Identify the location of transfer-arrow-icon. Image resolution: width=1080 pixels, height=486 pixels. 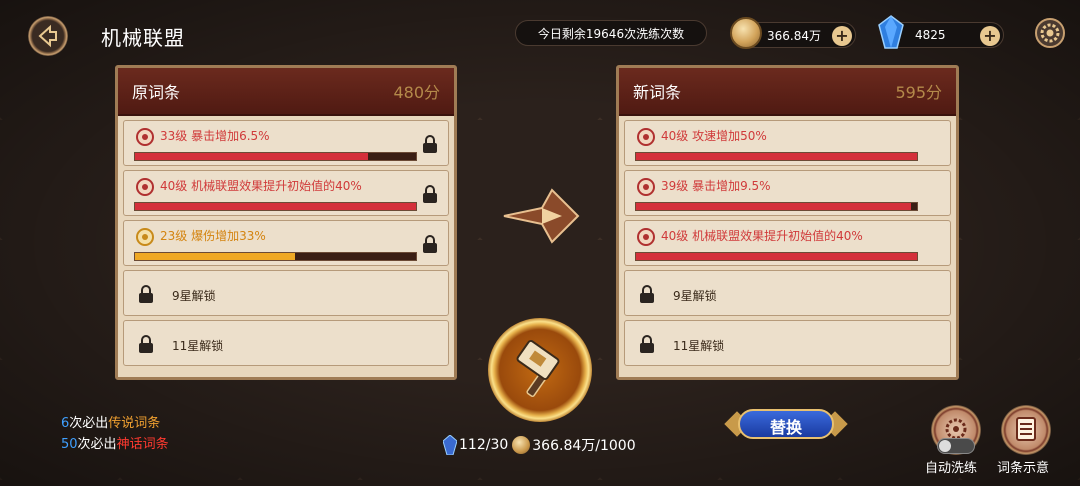
(541, 216).